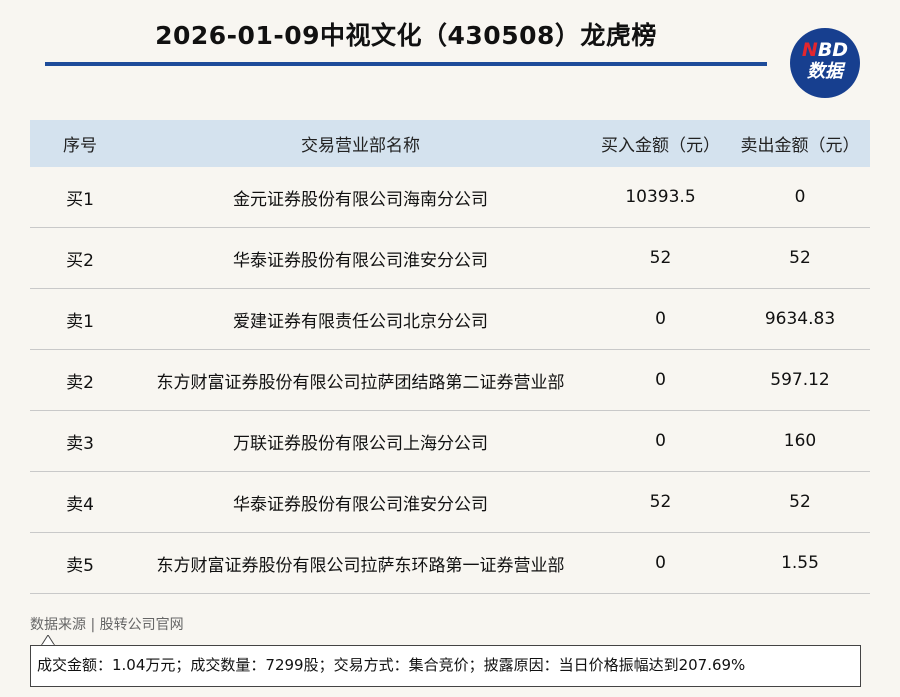 This screenshot has height=697, width=900. Describe the element at coordinates (833, 50) in the screenshot. I see `logo-bd: BD` at that location.